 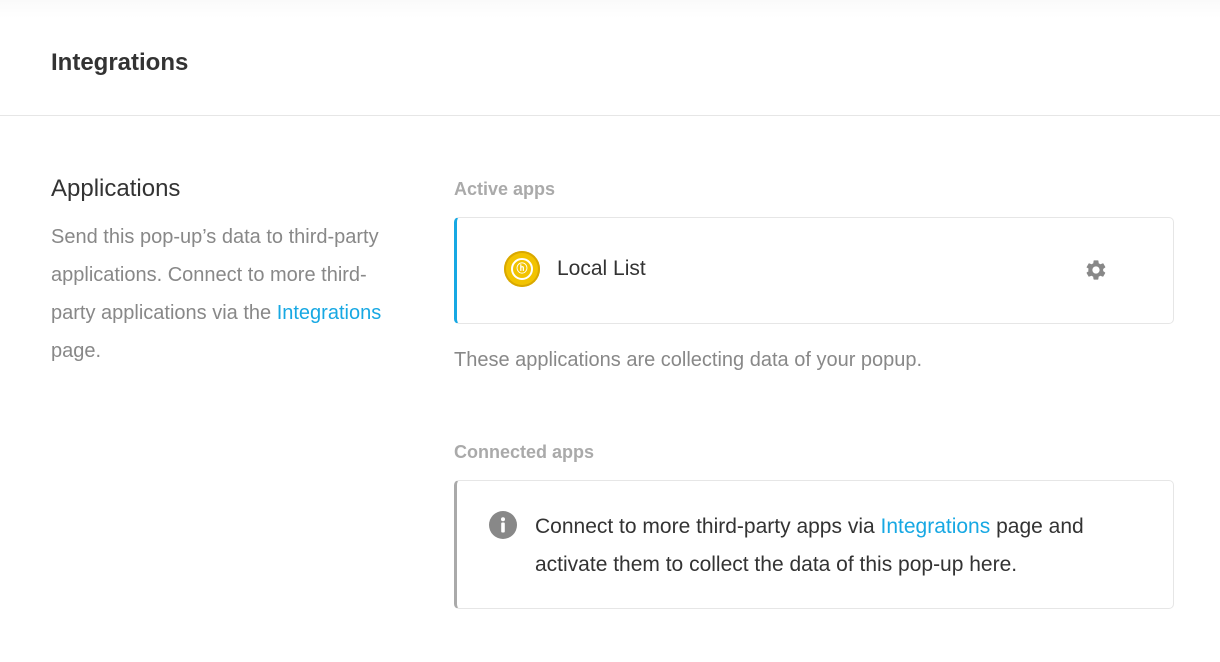 What do you see at coordinates (503, 525) in the screenshot?
I see `info-icon` at bounding box center [503, 525].